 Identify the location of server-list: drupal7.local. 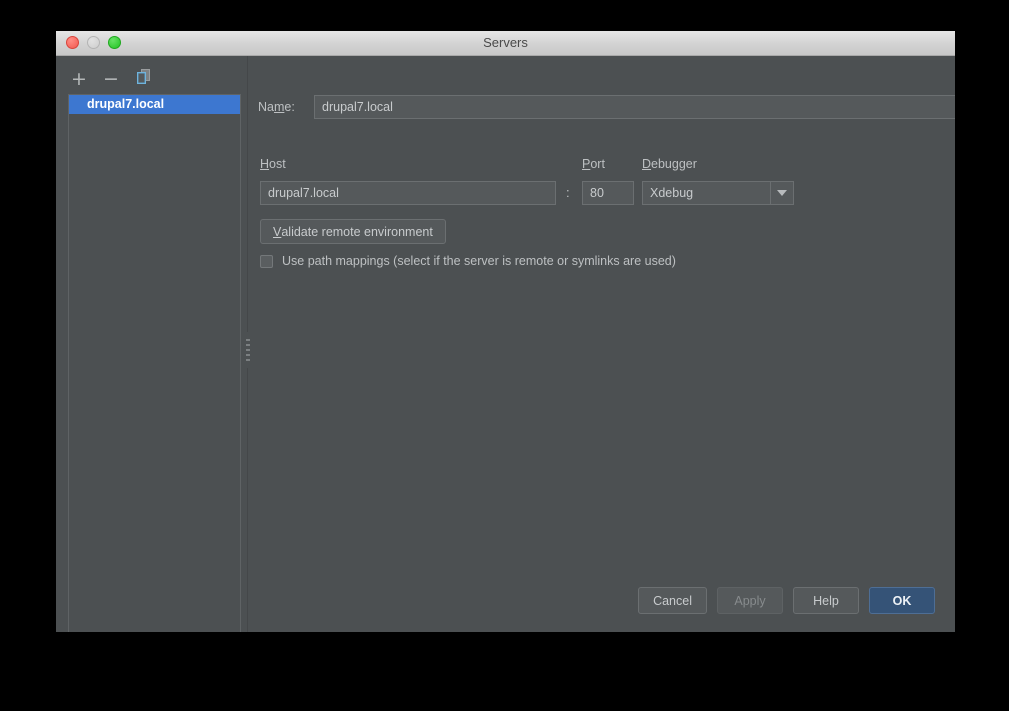
(154, 363).